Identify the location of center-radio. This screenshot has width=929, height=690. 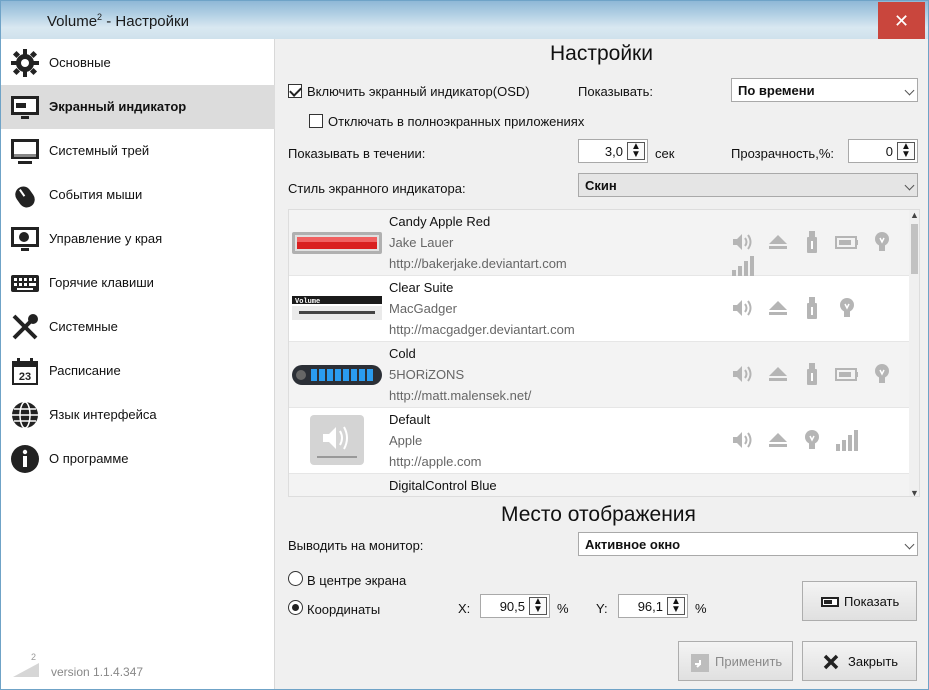
(295, 578).